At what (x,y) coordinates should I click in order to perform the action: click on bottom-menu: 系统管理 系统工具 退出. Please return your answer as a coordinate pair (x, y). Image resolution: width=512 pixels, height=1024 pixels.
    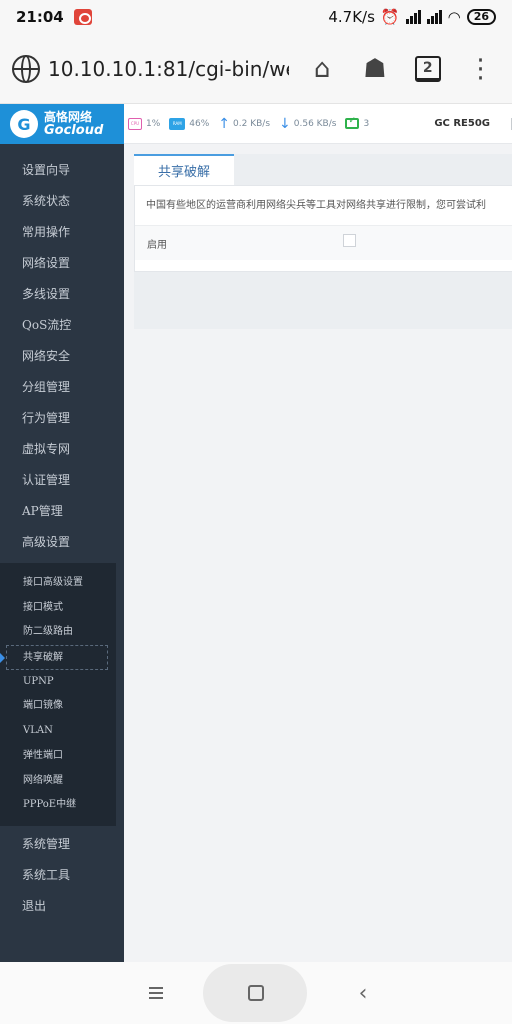
    Looking at the image, I should click on (62, 875).